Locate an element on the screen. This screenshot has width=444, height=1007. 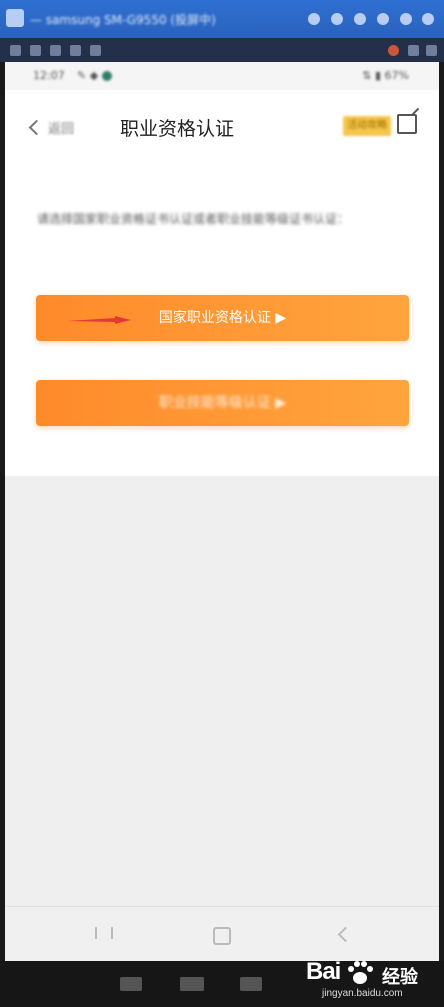
watermark-logo-text: Bai is located at coordinates (323, 971).